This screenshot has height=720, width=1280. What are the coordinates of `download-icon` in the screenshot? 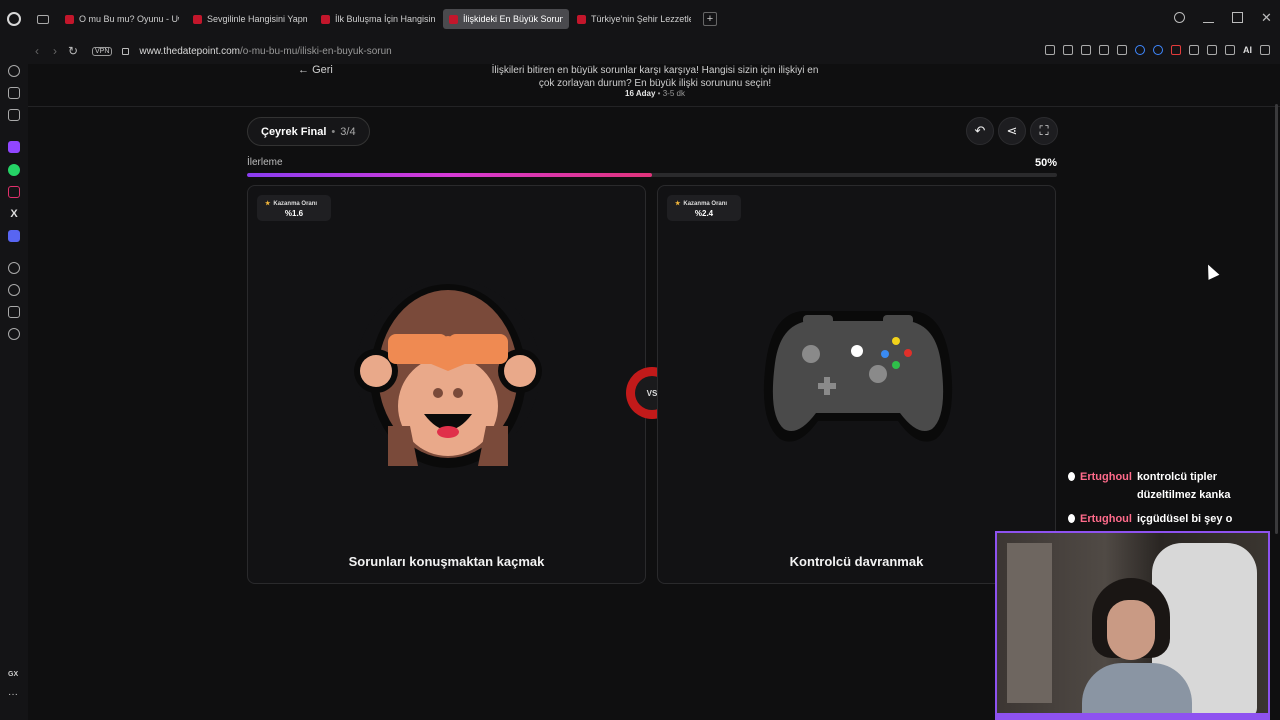 It's located at (1230, 50).